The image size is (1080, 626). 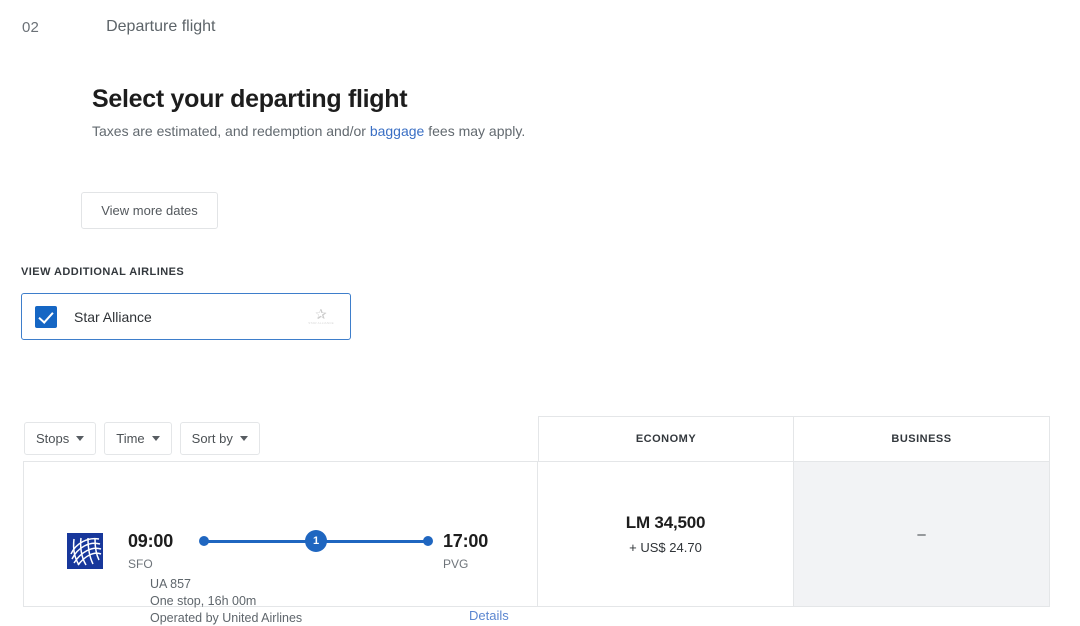 I want to click on airline-filter-star-alliance: Star Alliance ✰ STAR ALLIANCE, so click(x=186, y=316).